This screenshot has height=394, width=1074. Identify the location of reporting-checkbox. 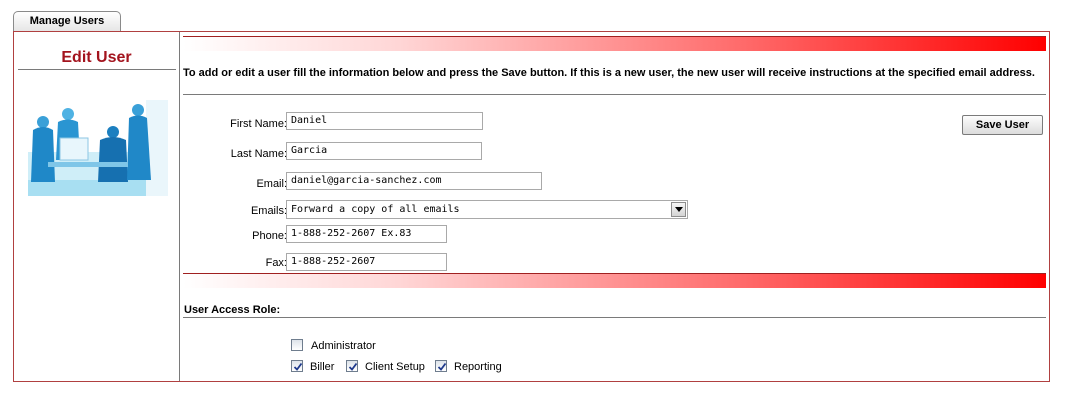
(441, 366).